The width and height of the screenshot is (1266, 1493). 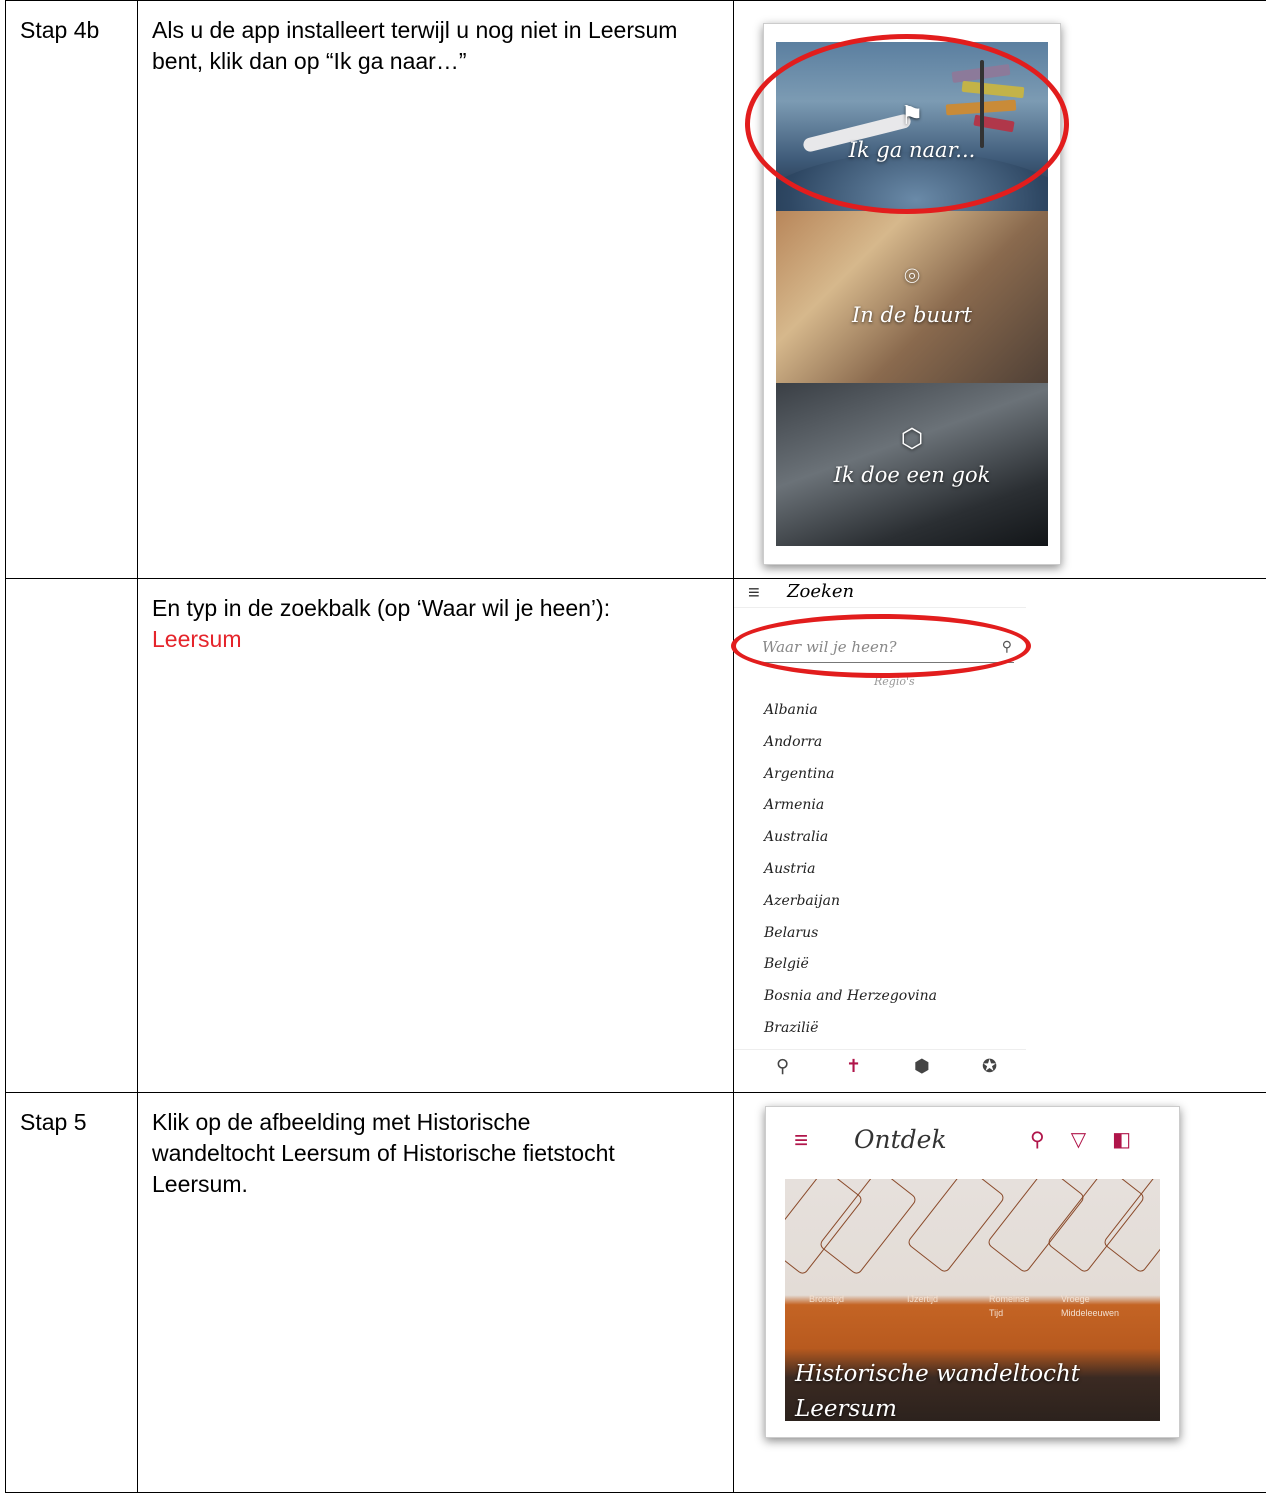 I want to click on list-item: Austria, so click(x=850, y=870).